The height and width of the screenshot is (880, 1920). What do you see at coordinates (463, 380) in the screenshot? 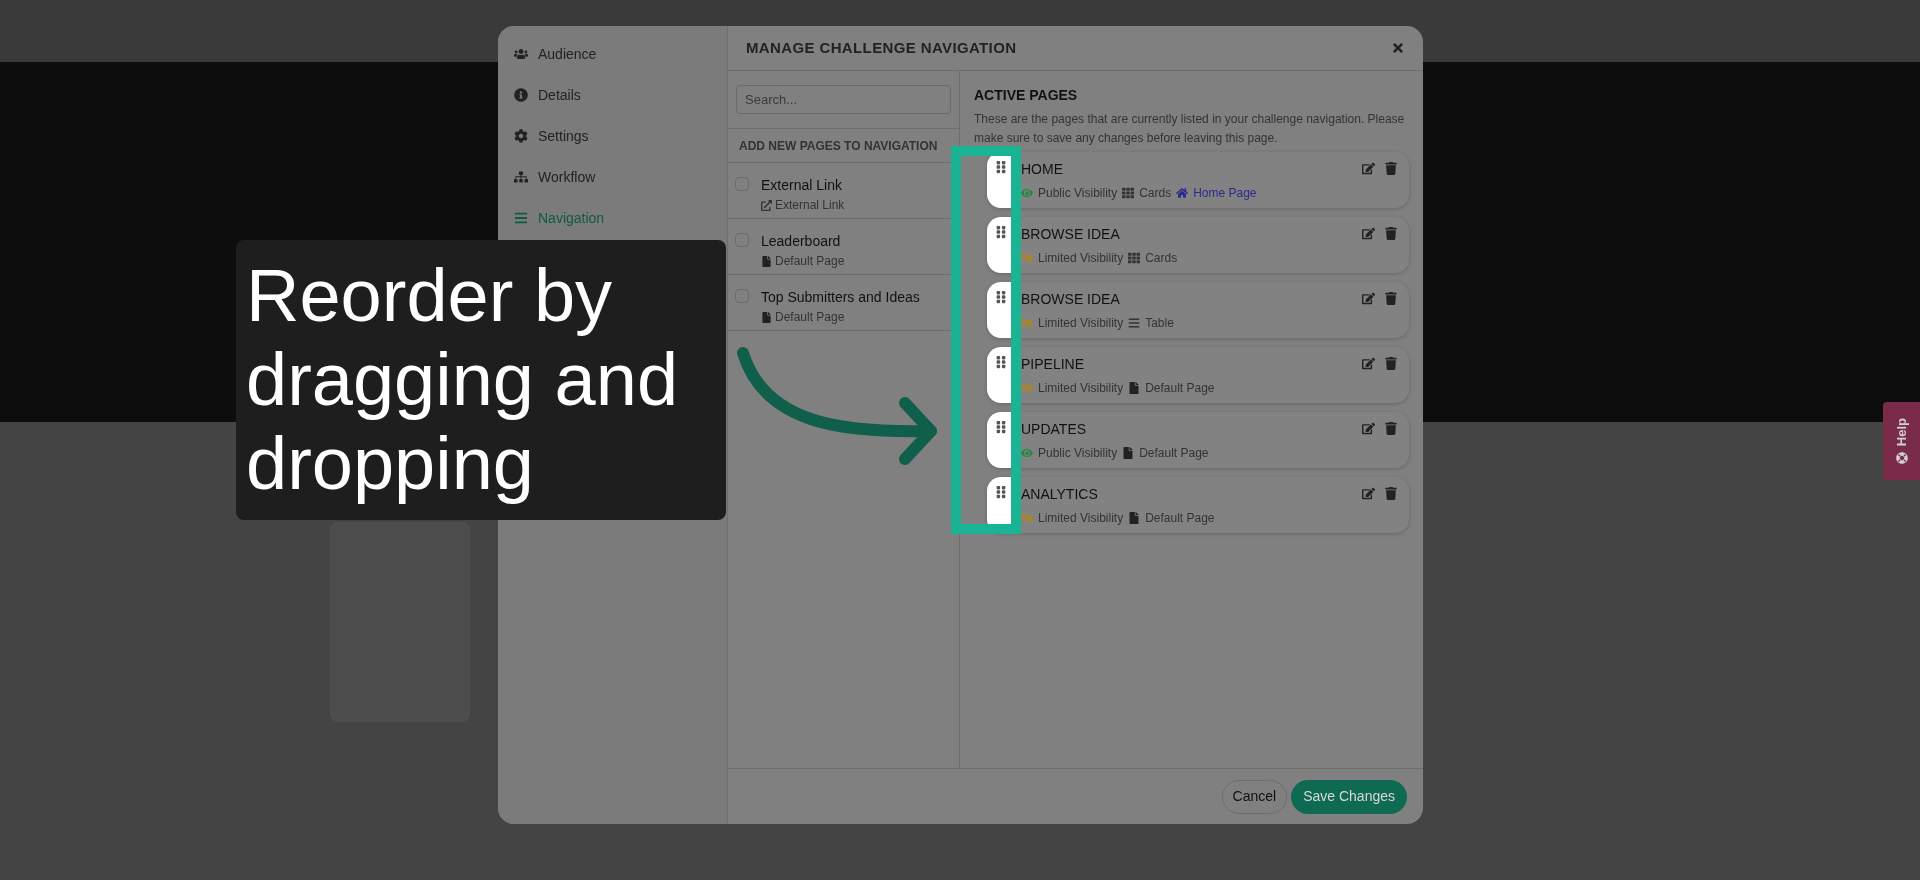
I see `caption-text: Reorder by dragging and dropping` at bounding box center [463, 380].